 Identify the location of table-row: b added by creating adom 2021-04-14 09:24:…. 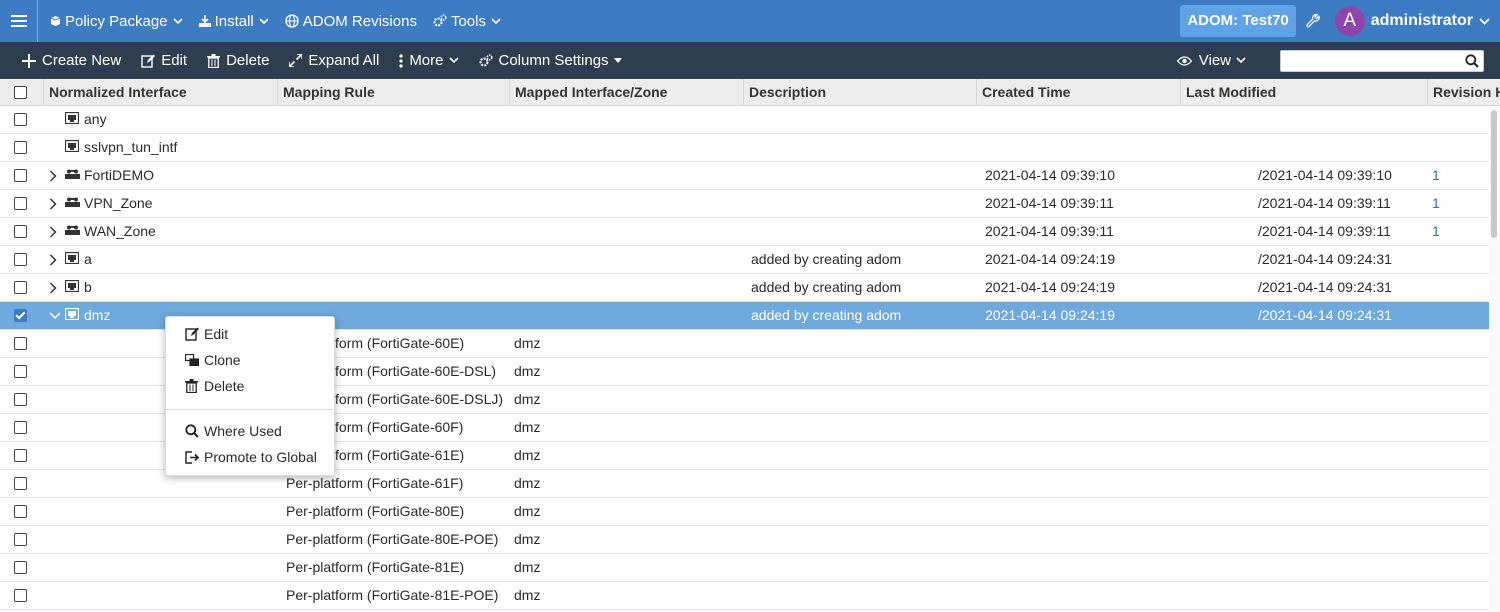
(744, 288).